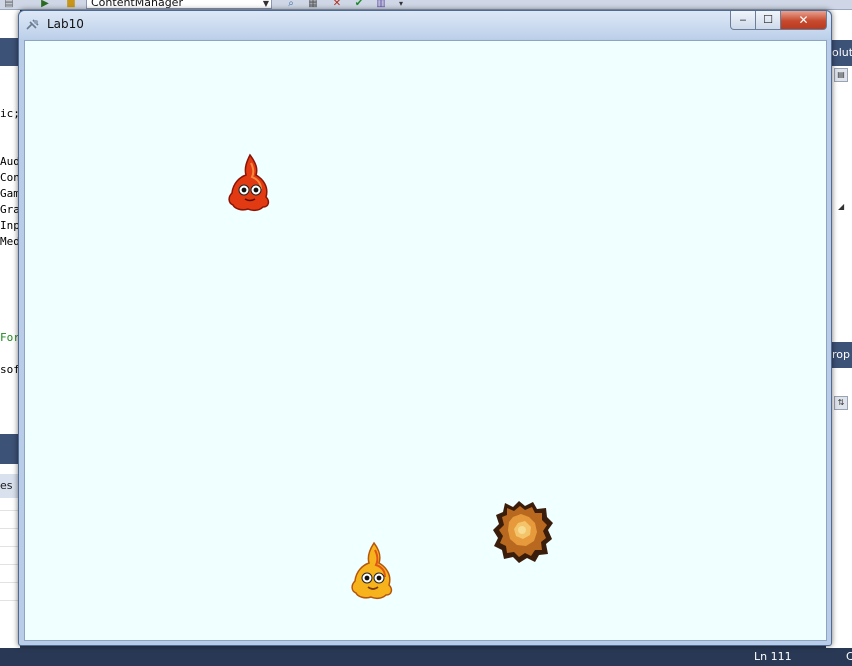 The image size is (852, 666). I want to click on sort-icon: ⇅, so click(841, 403).